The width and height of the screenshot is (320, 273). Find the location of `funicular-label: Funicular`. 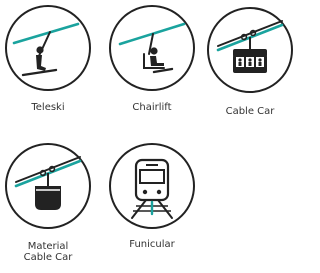

funicular-label: Funicular is located at coordinates (152, 244).